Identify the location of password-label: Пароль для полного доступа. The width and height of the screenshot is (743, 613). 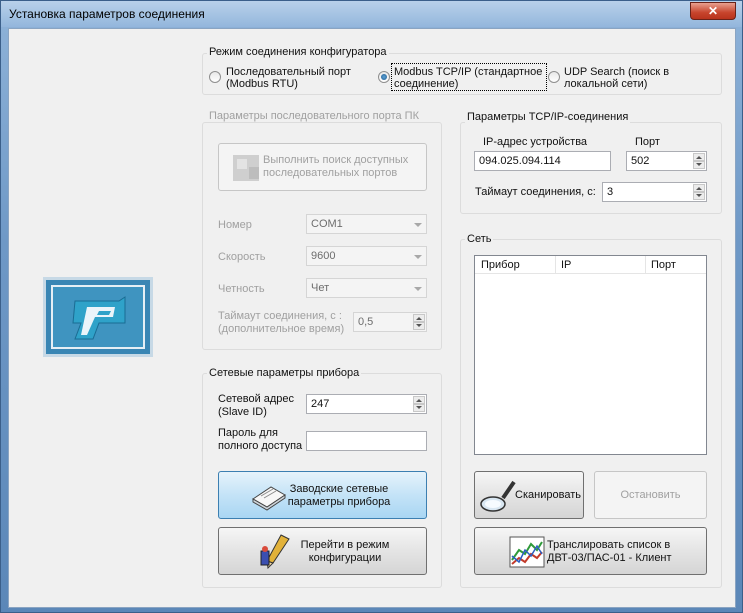
(260, 439).